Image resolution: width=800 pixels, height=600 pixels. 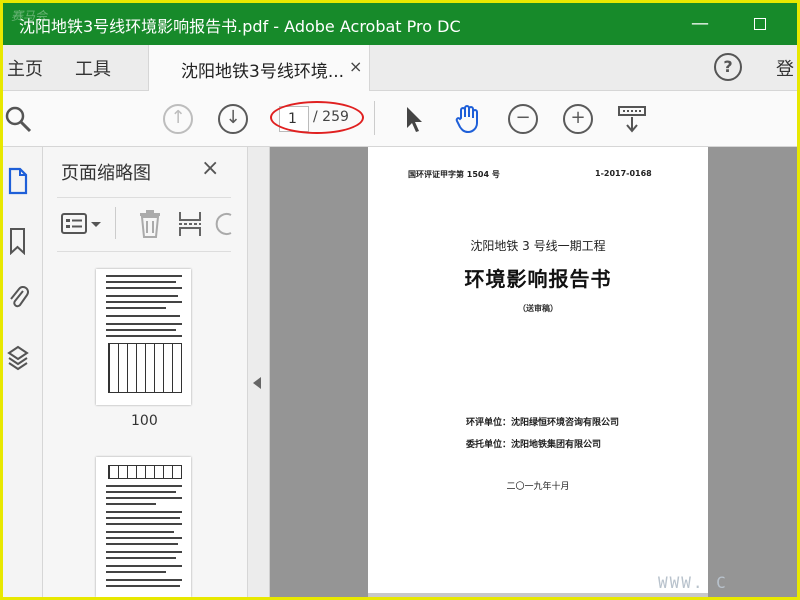 I want to click on tab-tools: 工具, so click(x=93, y=68).